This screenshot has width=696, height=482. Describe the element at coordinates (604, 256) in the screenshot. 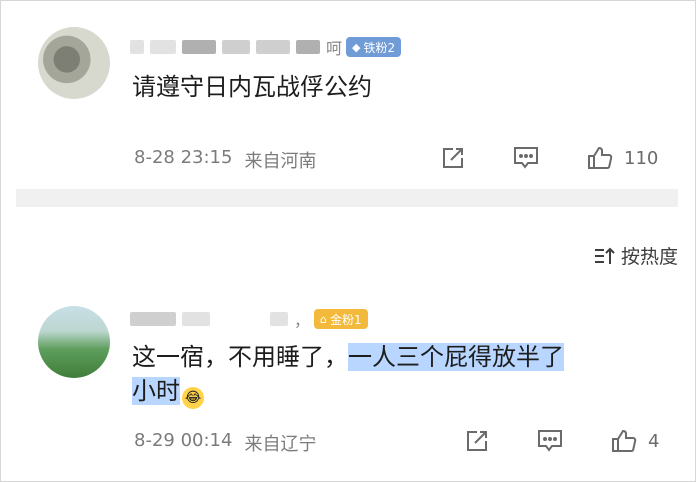

I see `sort-icon` at that location.